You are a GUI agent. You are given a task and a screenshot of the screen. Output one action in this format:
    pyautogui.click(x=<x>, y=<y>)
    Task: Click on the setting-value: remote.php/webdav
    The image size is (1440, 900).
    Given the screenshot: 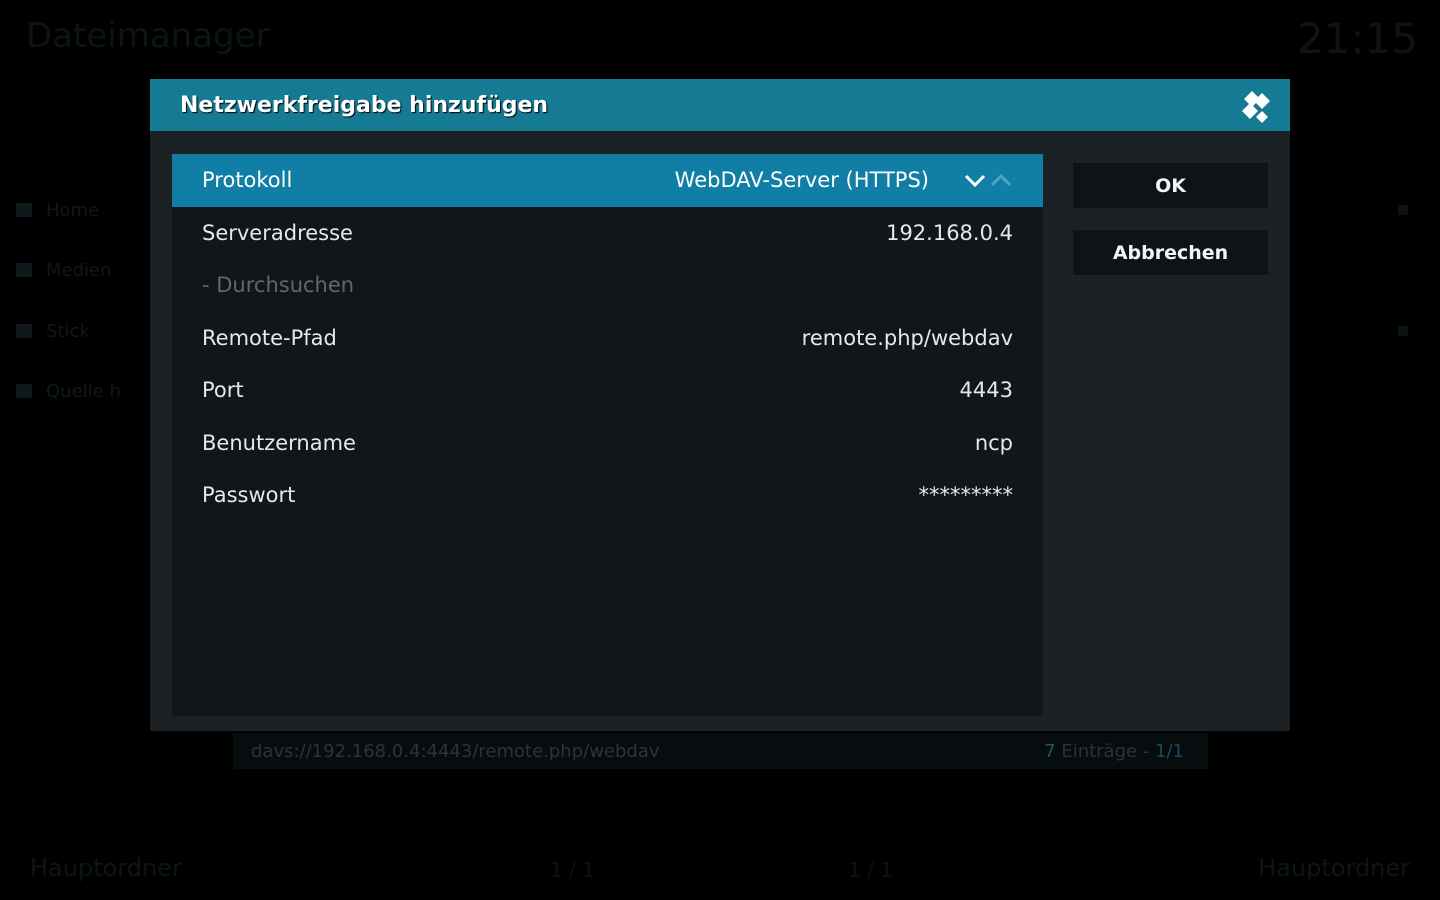 What is the action you would take?
    pyautogui.click(x=907, y=337)
    